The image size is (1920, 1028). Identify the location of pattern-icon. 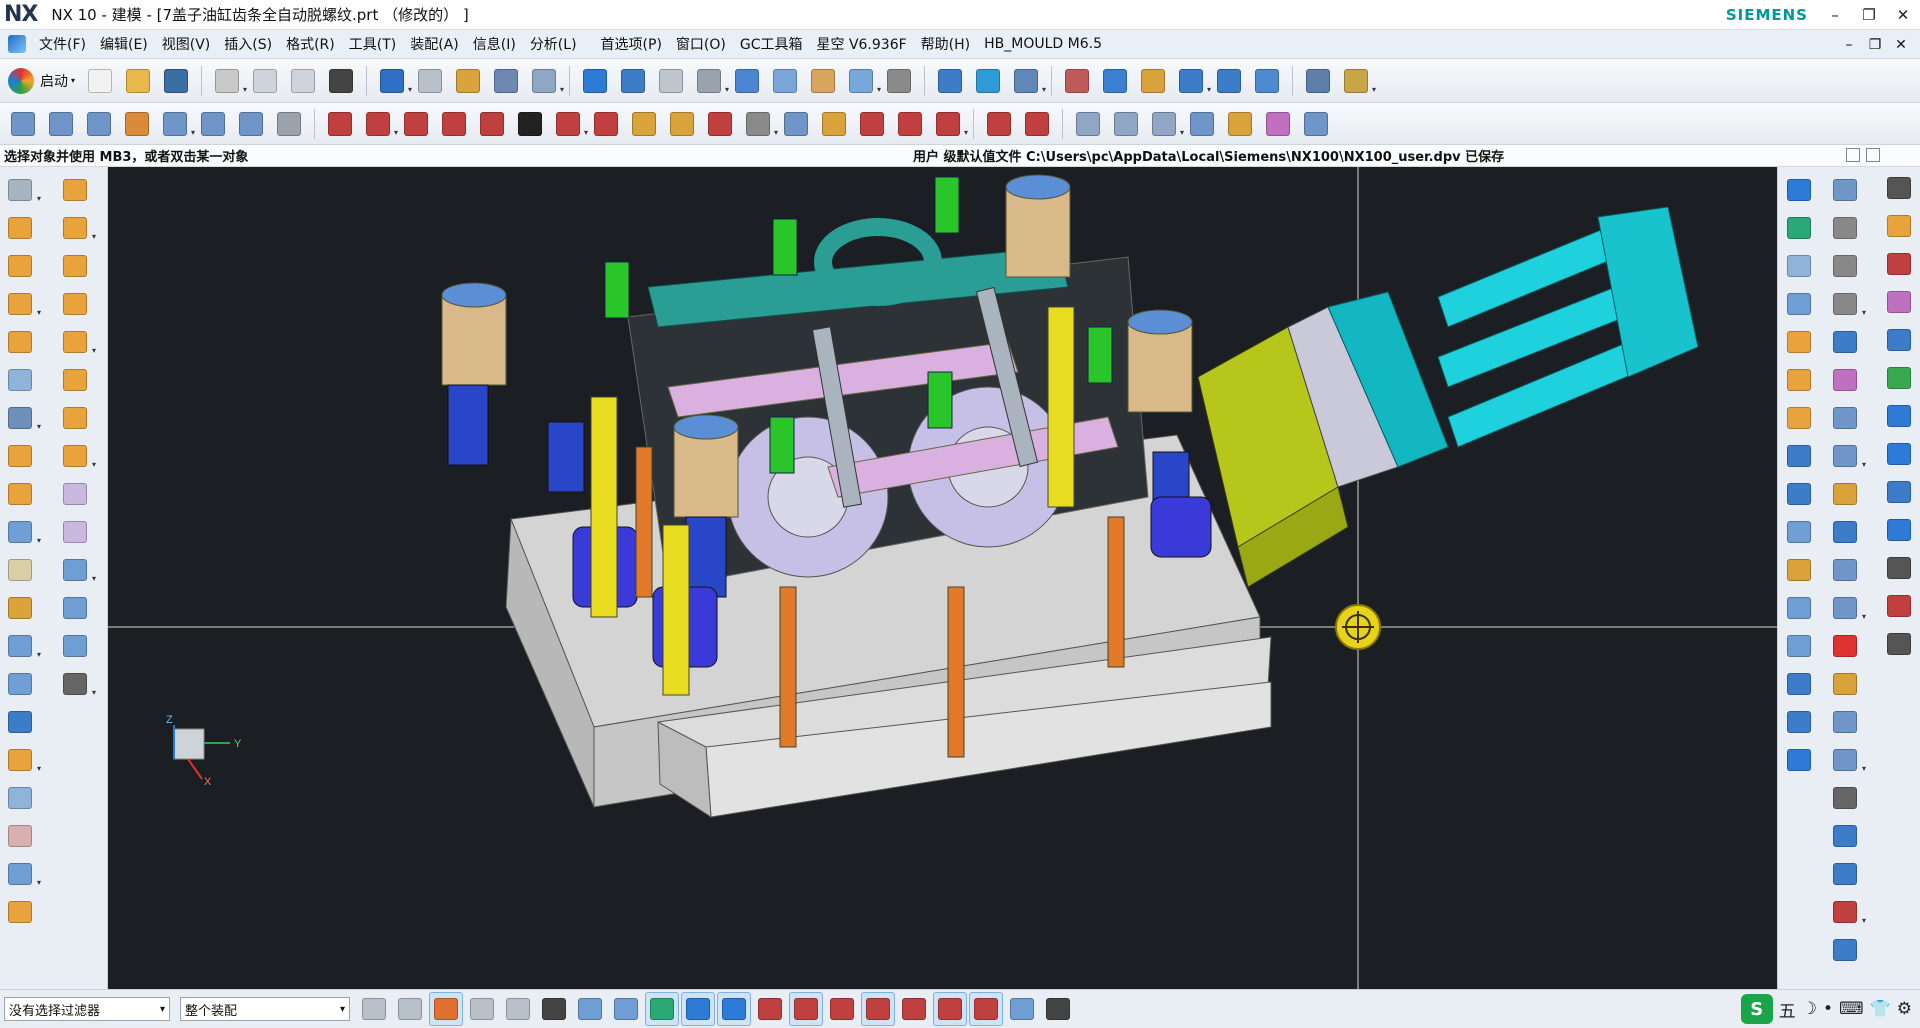
(75, 418).